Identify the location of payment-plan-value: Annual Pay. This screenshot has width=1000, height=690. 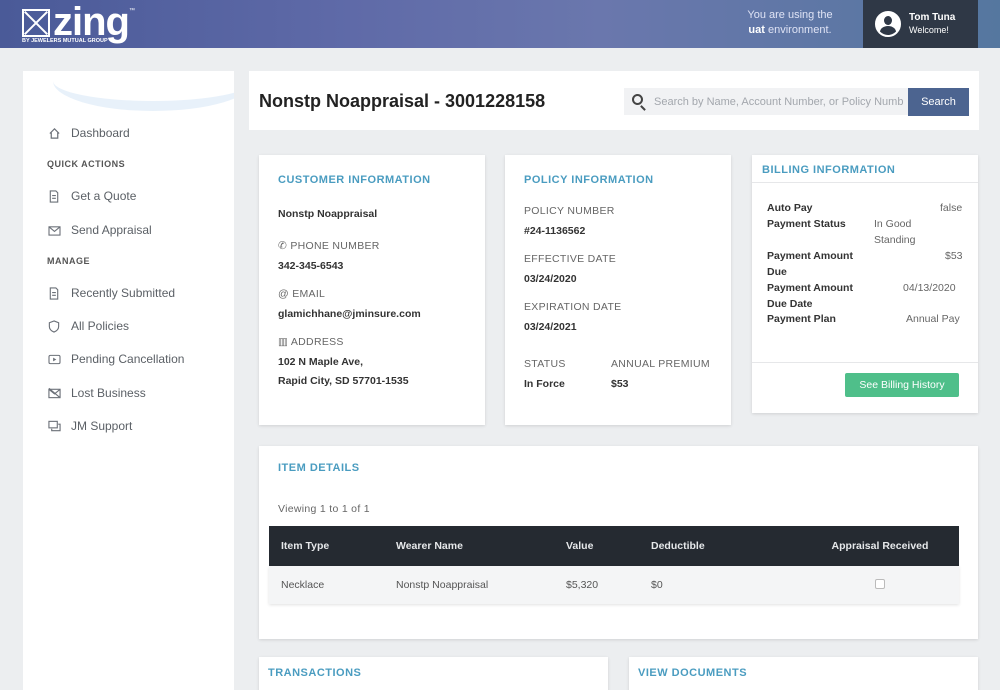
(933, 319).